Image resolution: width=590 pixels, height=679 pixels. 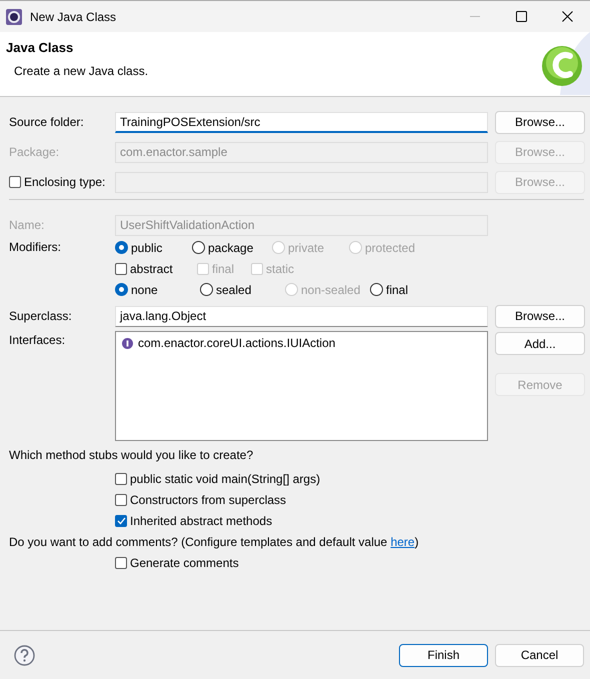 I want to click on page-description: Create a new Java class., so click(x=81, y=71).